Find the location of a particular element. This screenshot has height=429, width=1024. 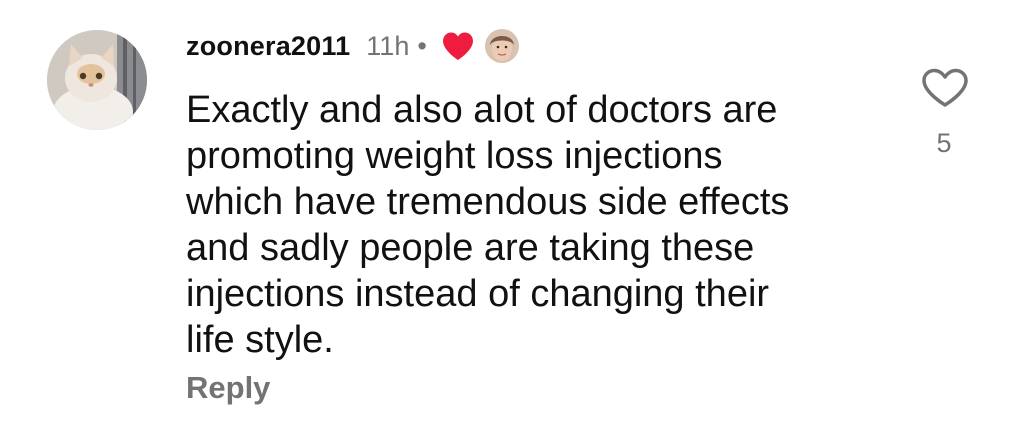

like-count: 5 is located at coordinates (944, 143).